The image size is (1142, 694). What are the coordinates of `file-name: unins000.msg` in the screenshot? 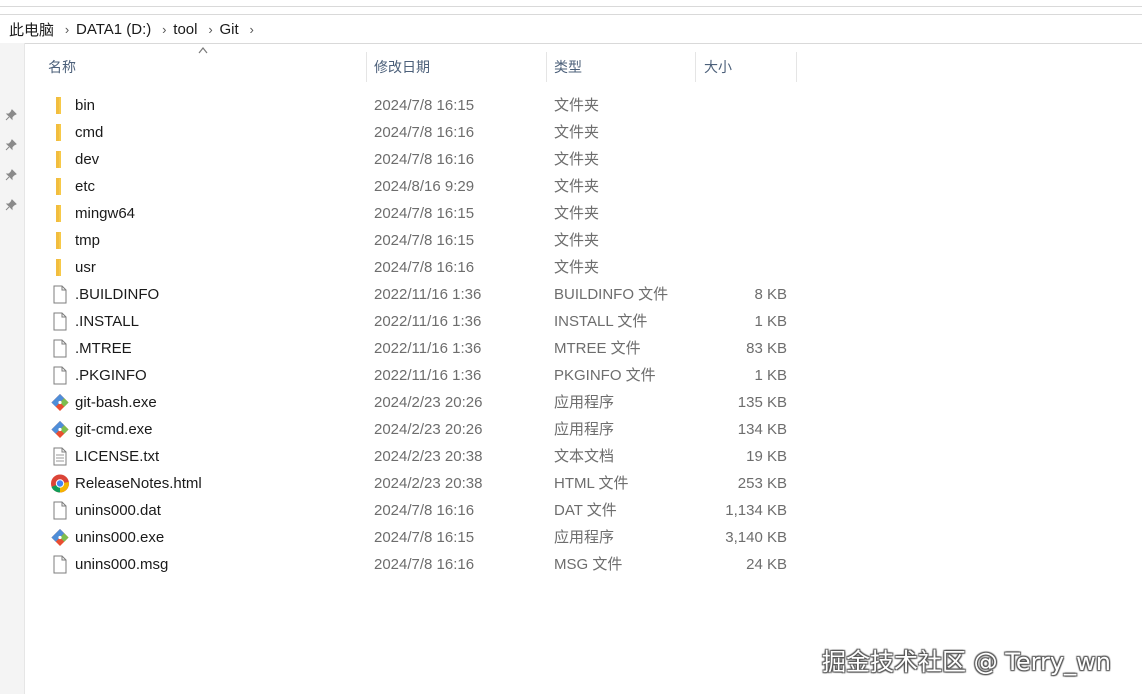 It's located at (121, 564).